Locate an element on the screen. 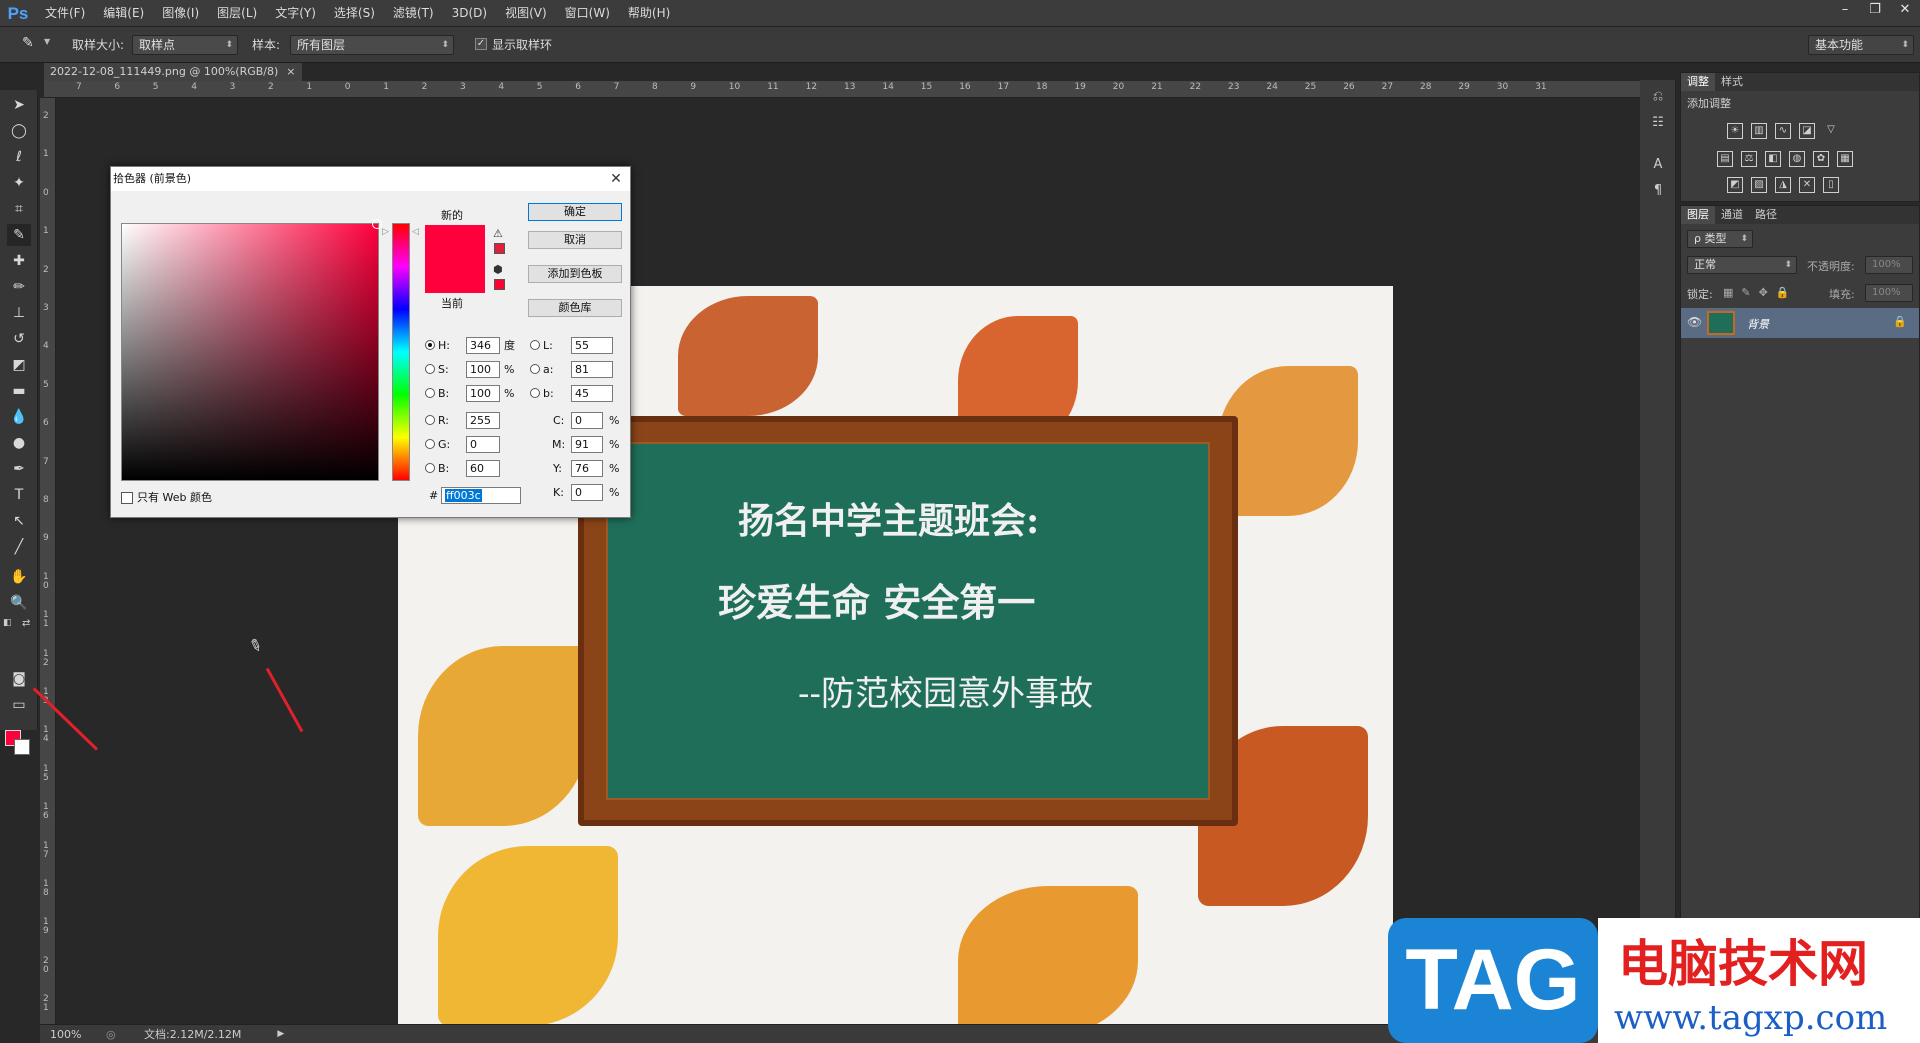 The width and height of the screenshot is (1920, 1043). layer-name: 背景 is located at coordinates (1758, 324).